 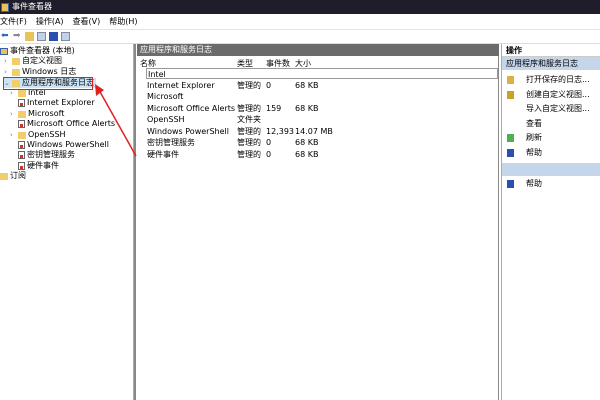 I want to click on arrow-line, so click(x=117, y=123).